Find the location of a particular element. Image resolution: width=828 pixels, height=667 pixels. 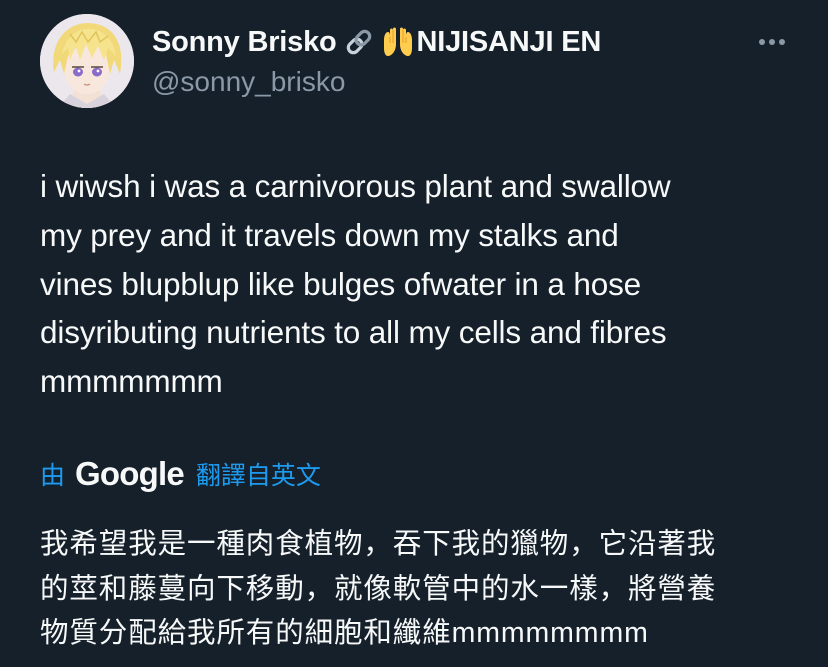

raising-hands-icon is located at coordinates (397, 42).